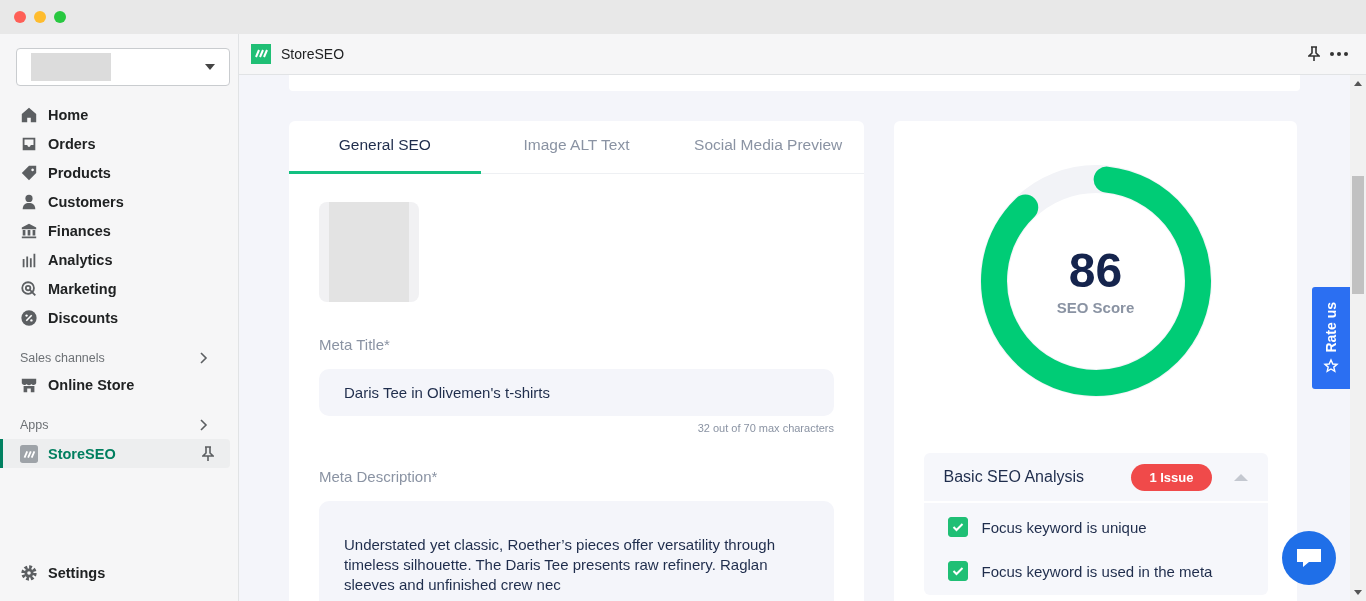 The image size is (1366, 601). Describe the element at coordinates (115, 172) in the screenshot. I see `nav-item: Products` at that location.